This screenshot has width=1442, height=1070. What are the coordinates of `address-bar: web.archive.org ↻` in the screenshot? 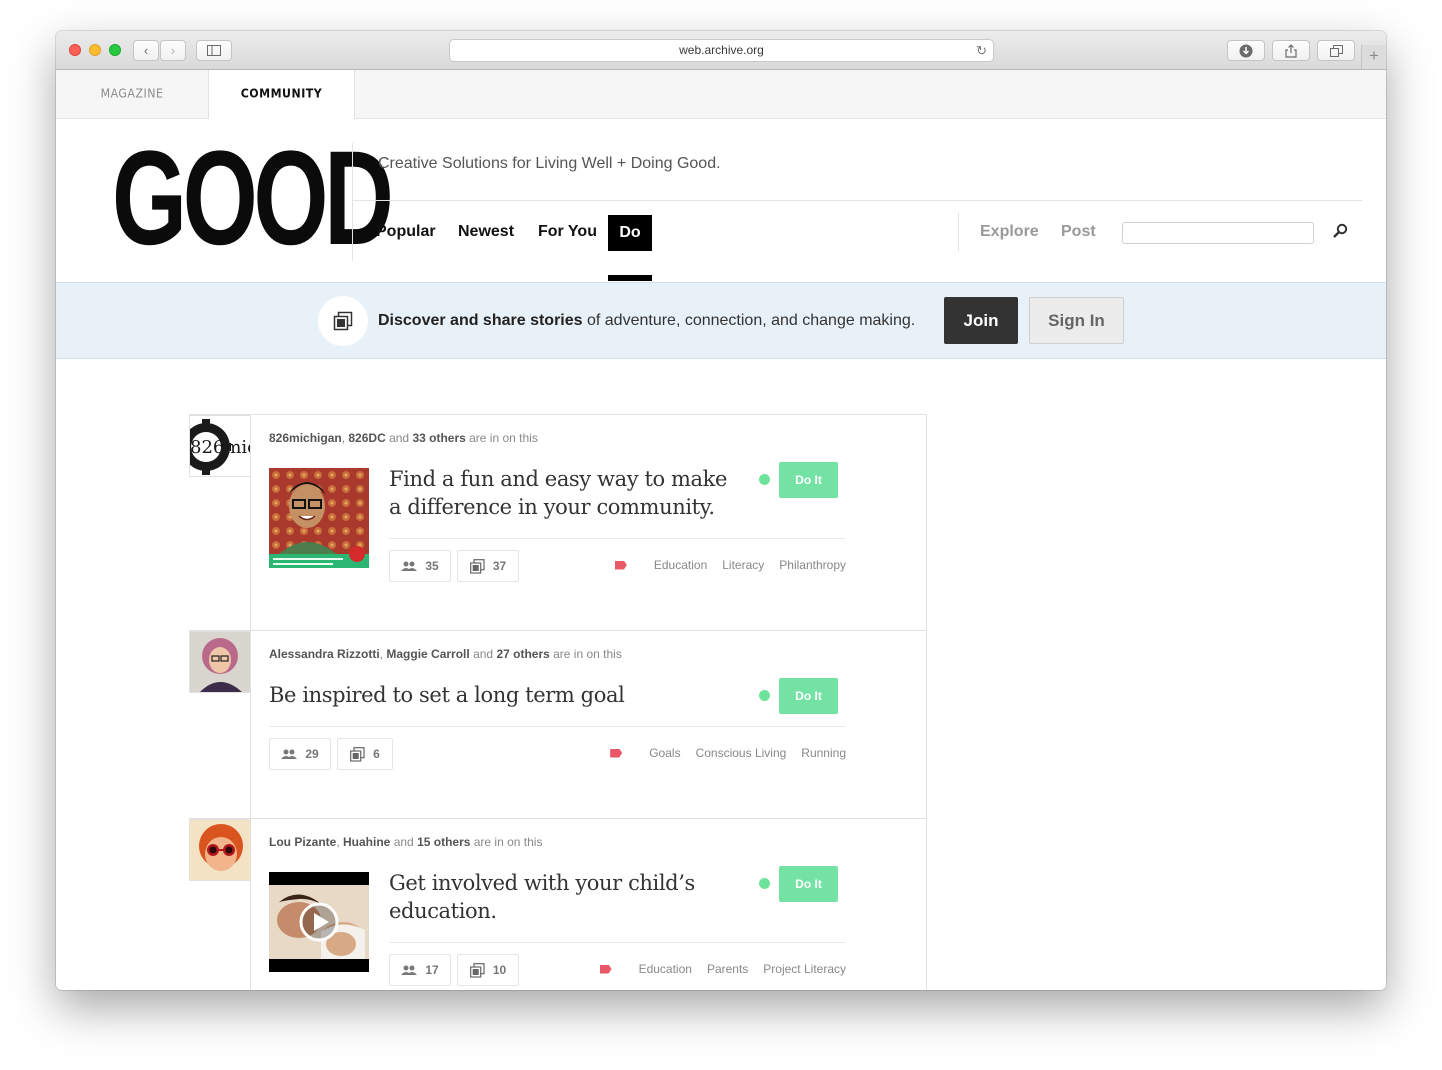 It's located at (721, 50).